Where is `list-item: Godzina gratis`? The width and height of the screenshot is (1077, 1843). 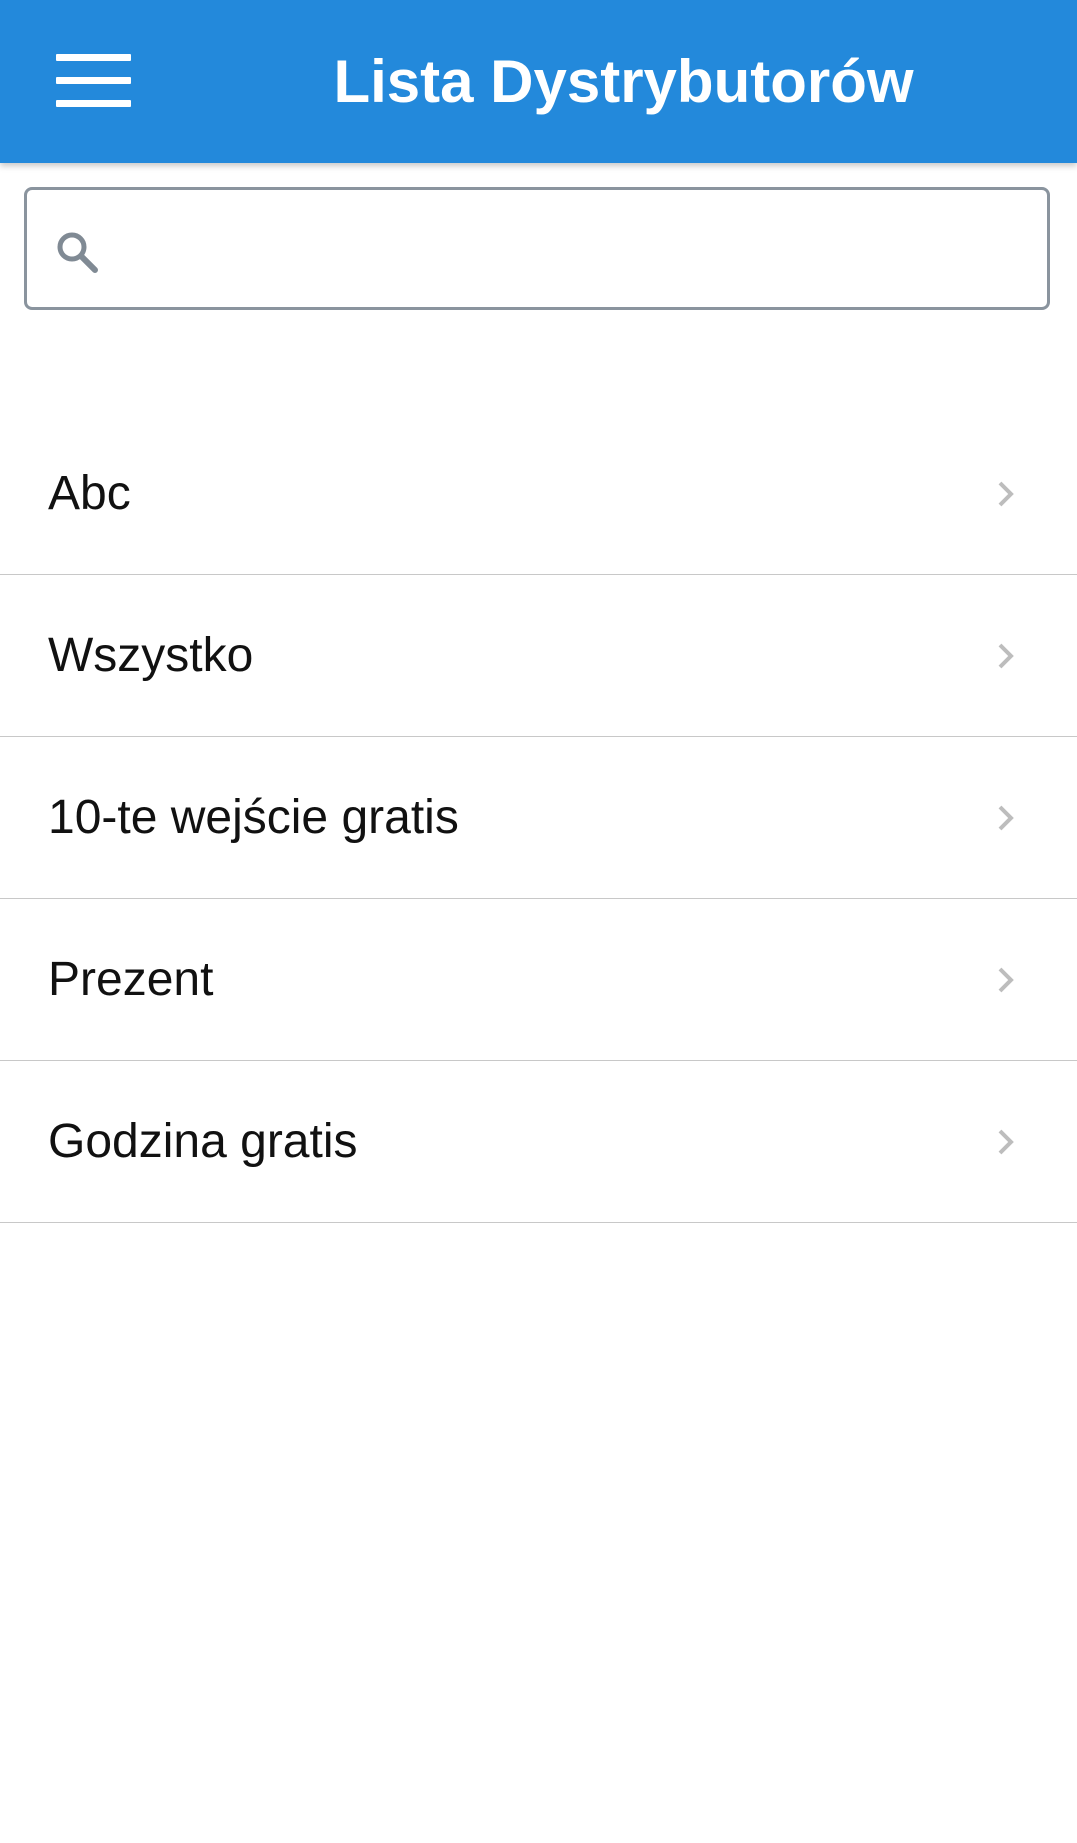 list-item: Godzina gratis is located at coordinates (538, 1142).